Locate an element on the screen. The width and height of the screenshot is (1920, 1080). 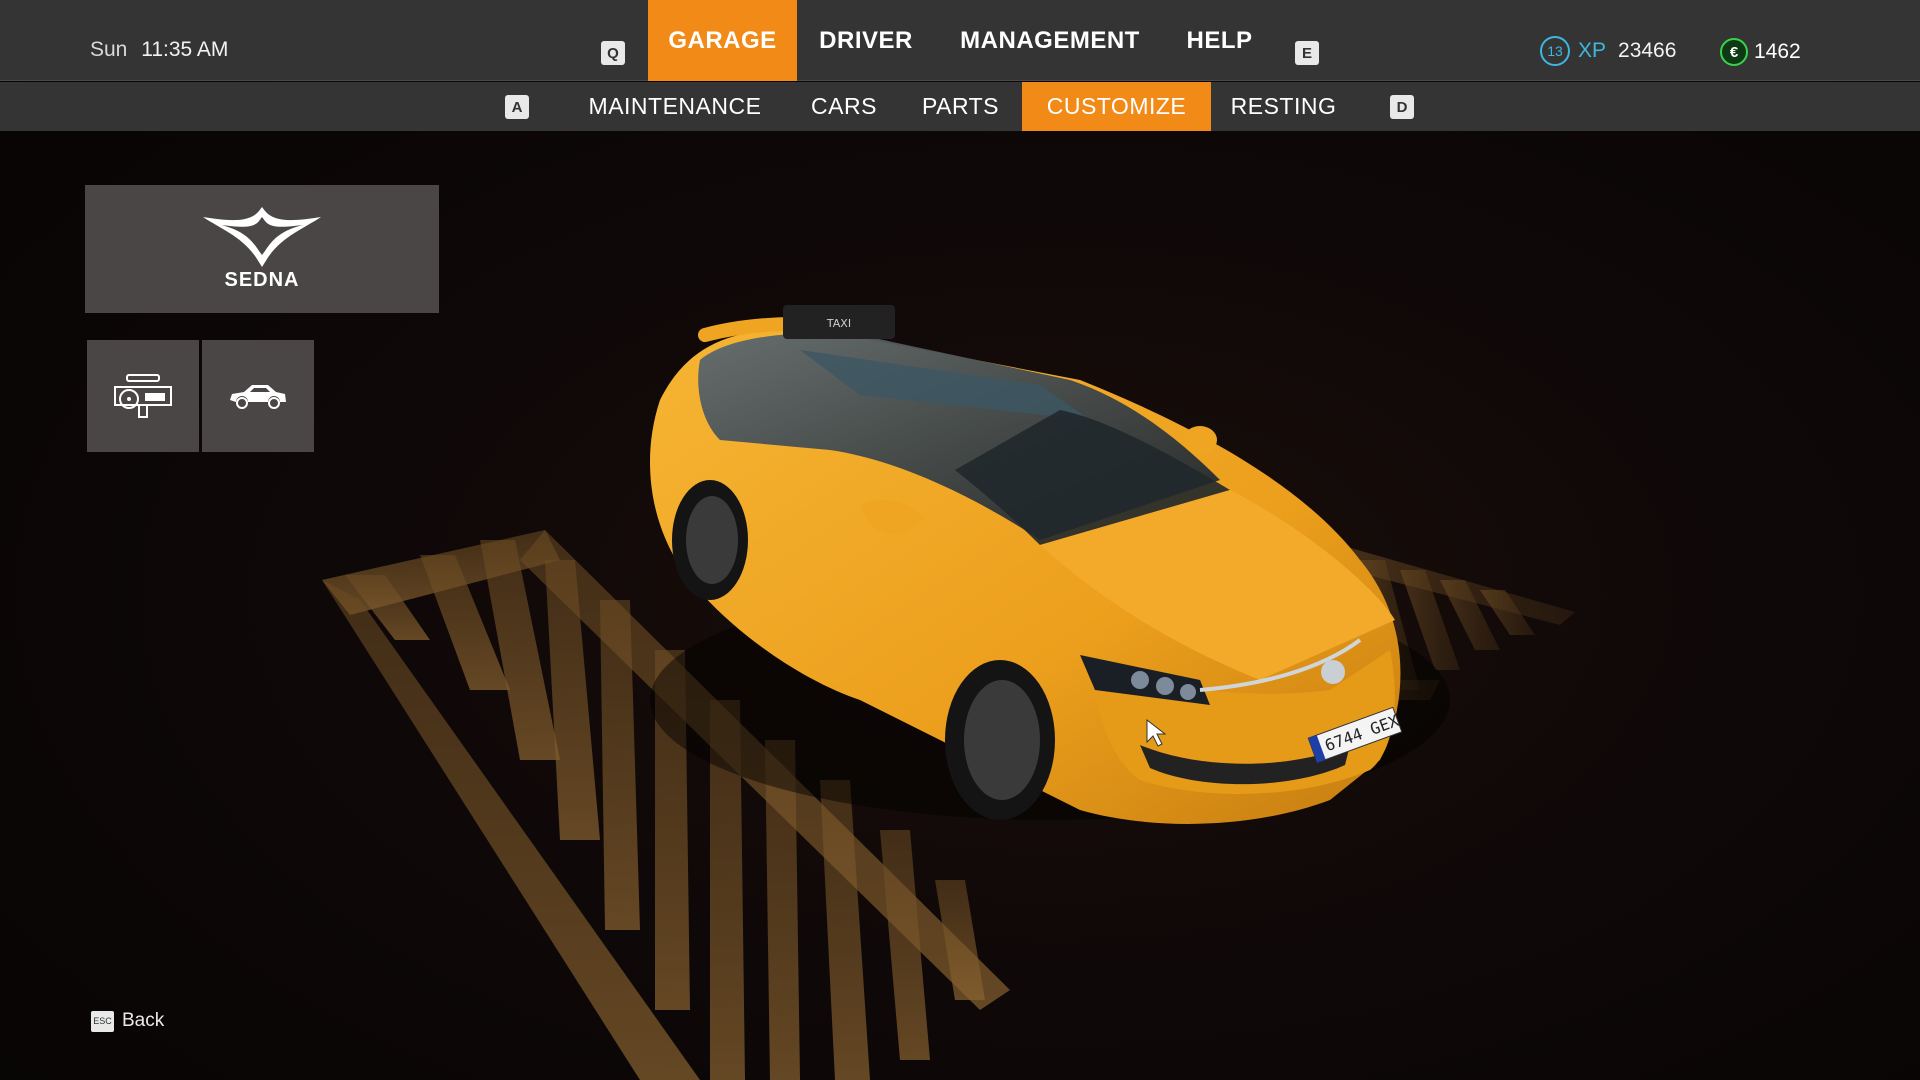
tab-management: MANAGEMENT is located at coordinates (1050, 40).